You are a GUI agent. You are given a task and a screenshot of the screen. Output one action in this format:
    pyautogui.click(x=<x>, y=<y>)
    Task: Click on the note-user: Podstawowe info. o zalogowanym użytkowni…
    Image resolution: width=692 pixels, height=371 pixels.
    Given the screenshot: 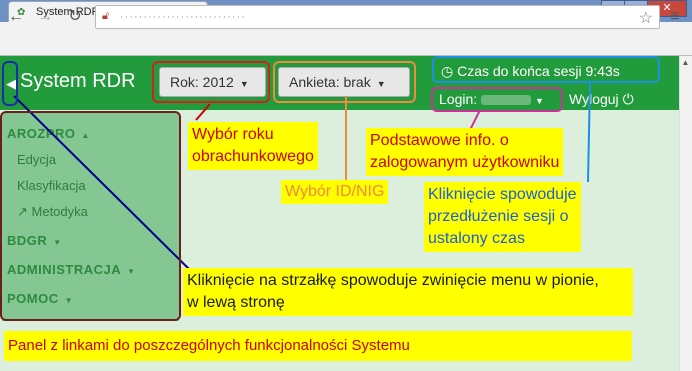 What is the action you would take?
    pyautogui.click(x=465, y=152)
    